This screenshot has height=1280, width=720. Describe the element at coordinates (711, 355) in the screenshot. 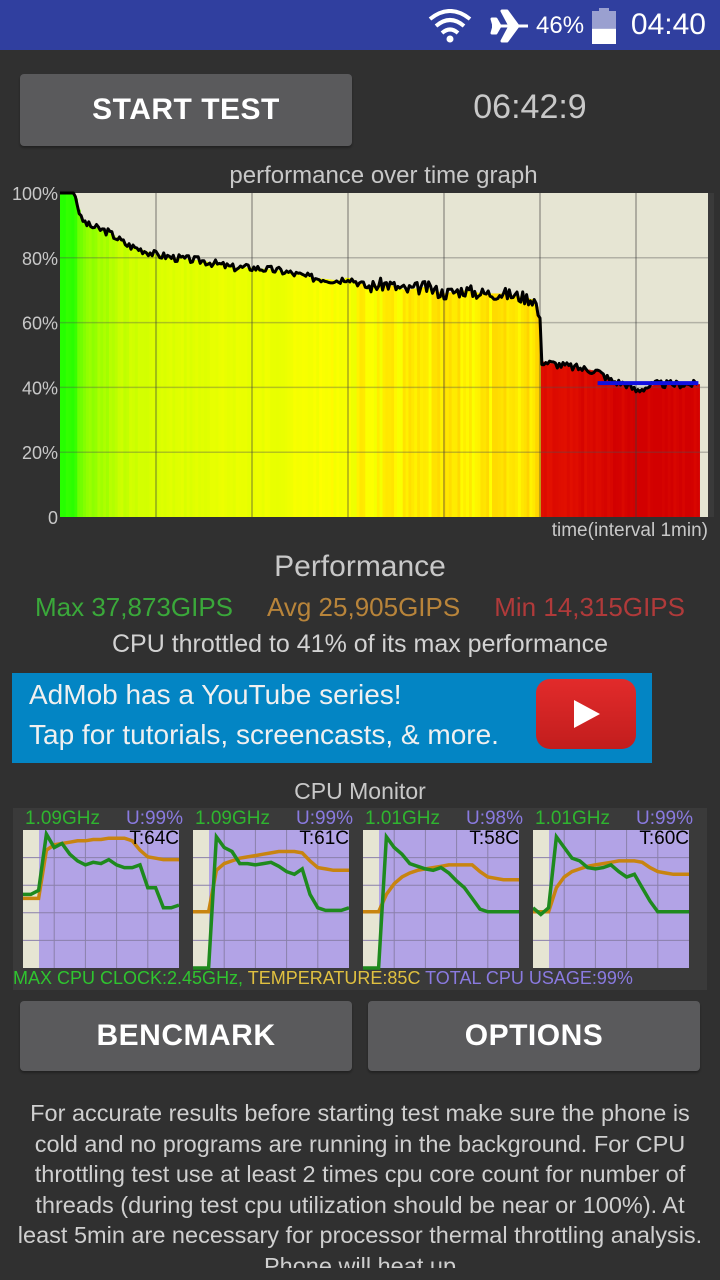

I see `plot-right-border` at that location.